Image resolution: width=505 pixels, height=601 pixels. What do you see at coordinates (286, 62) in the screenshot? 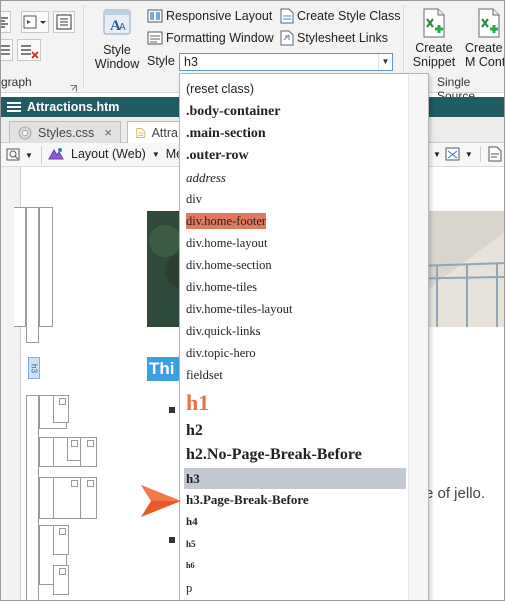
I see `style-combo-input: h3 ▼` at bounding box center [286, 62].